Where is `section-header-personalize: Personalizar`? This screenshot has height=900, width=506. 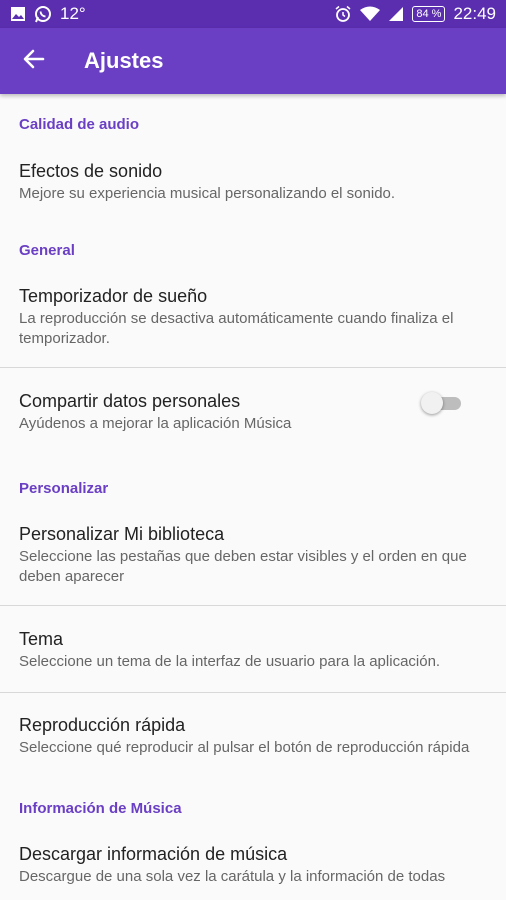 section-header-personalize: Personalizar is located at coordinates (64, 488).